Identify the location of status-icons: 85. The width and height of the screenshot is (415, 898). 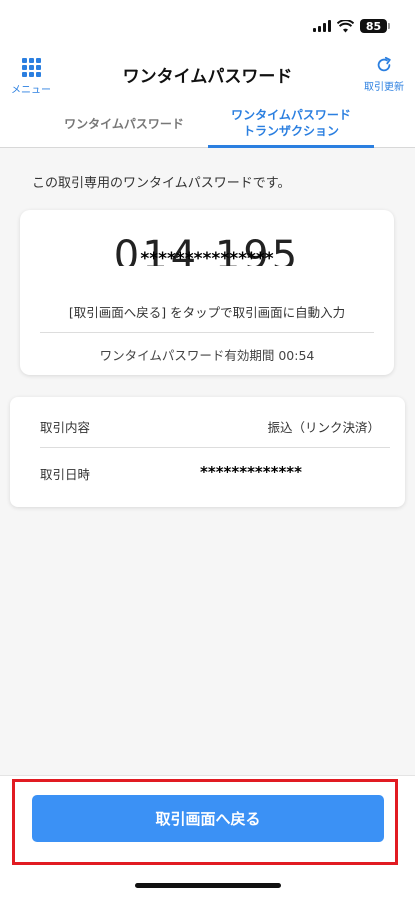
(351, 26).